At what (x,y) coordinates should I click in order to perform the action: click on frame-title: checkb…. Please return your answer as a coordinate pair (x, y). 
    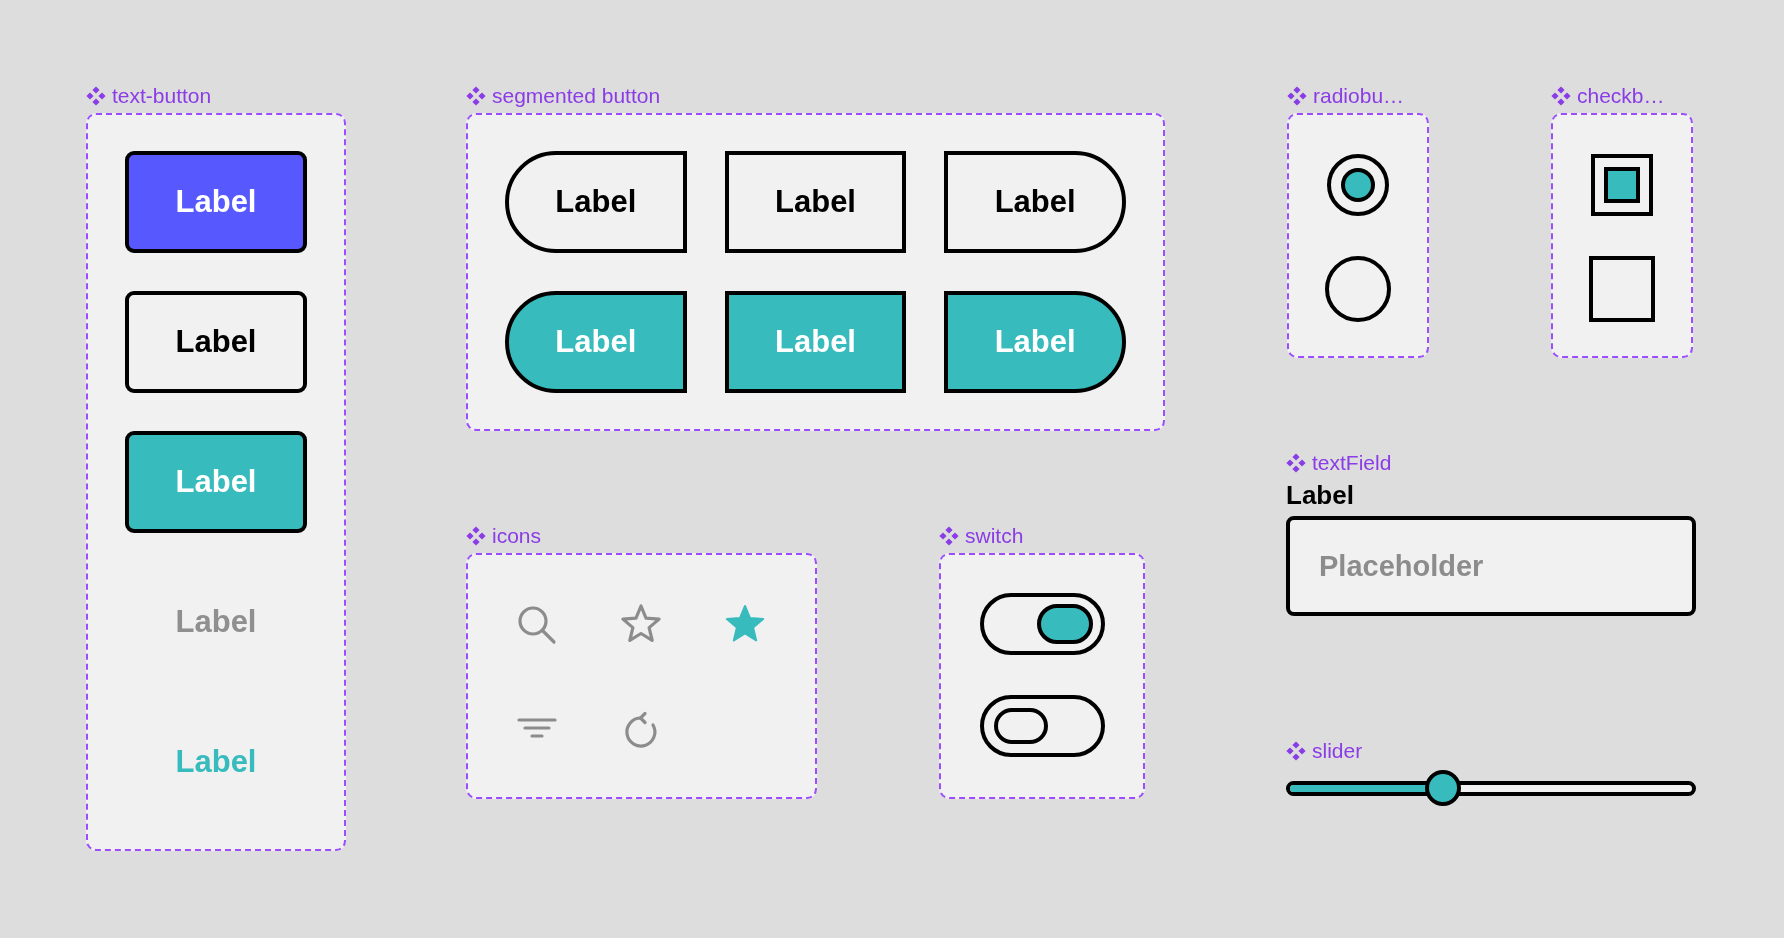
    Looking at the image, I should click on (1621, 96).